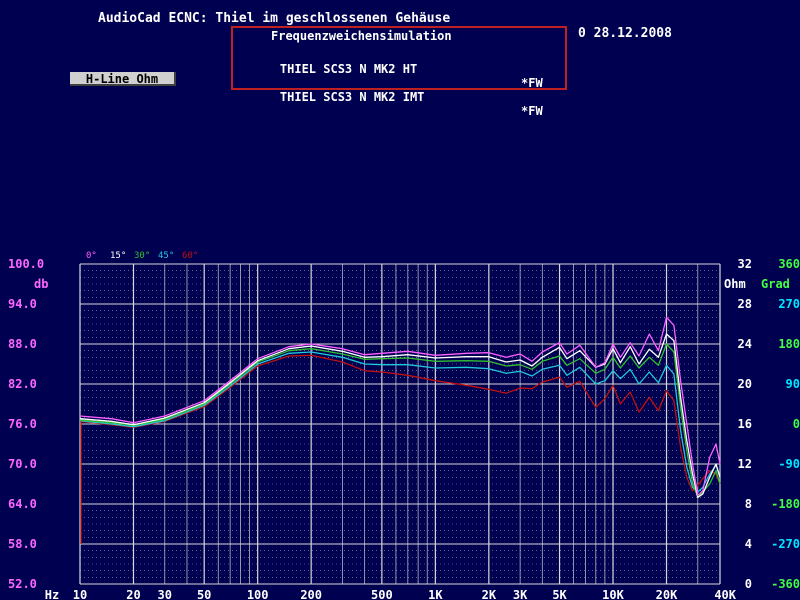 The height and width of the screenshot is (600, 800). What do you see at coordinates (559, 594) in the screenshot?
I see `x-tick-label: 5K` at bounding box center [559, 594].